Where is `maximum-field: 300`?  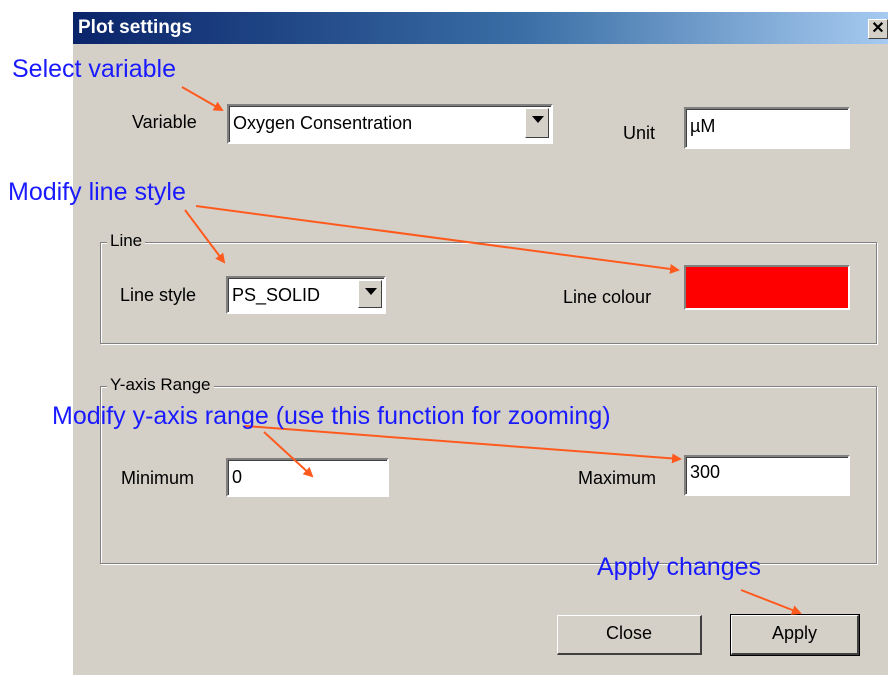
maximum-field: 300 is located at coordinates (767, 475).